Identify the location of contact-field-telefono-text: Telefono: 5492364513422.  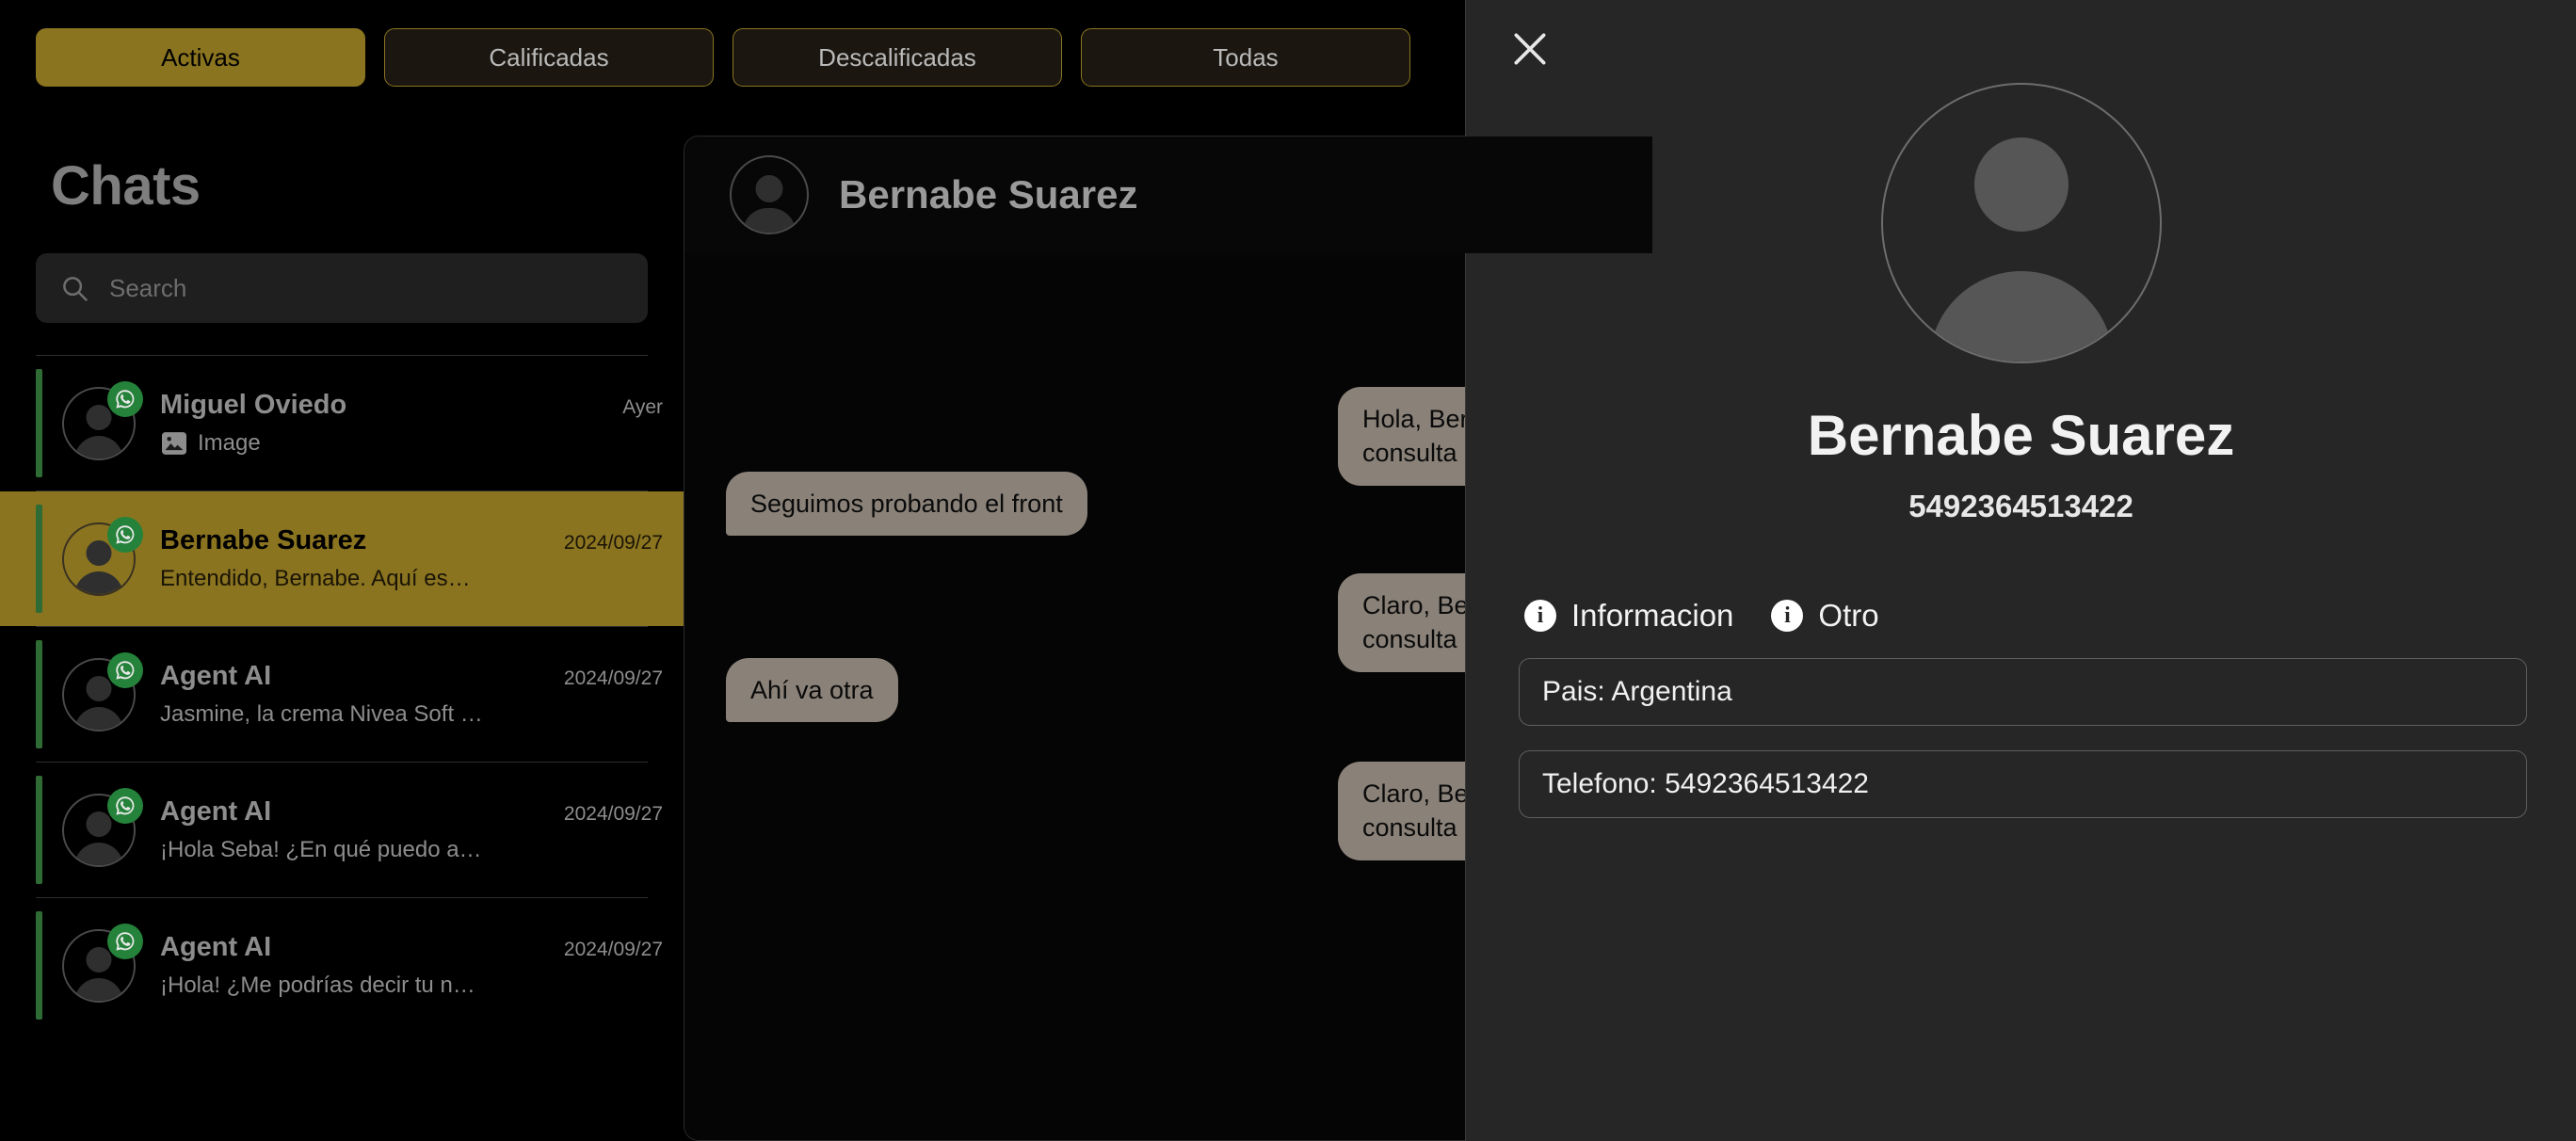
(1705, 783).